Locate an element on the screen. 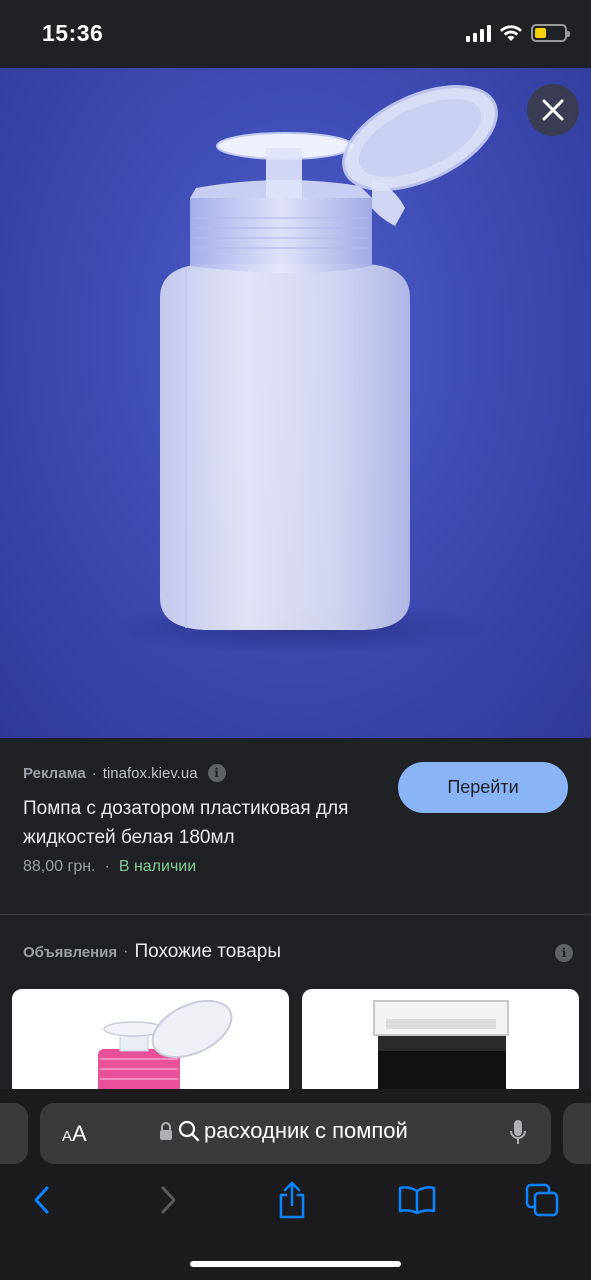  cellular-signal-icon is located at coordinates (478, 33).